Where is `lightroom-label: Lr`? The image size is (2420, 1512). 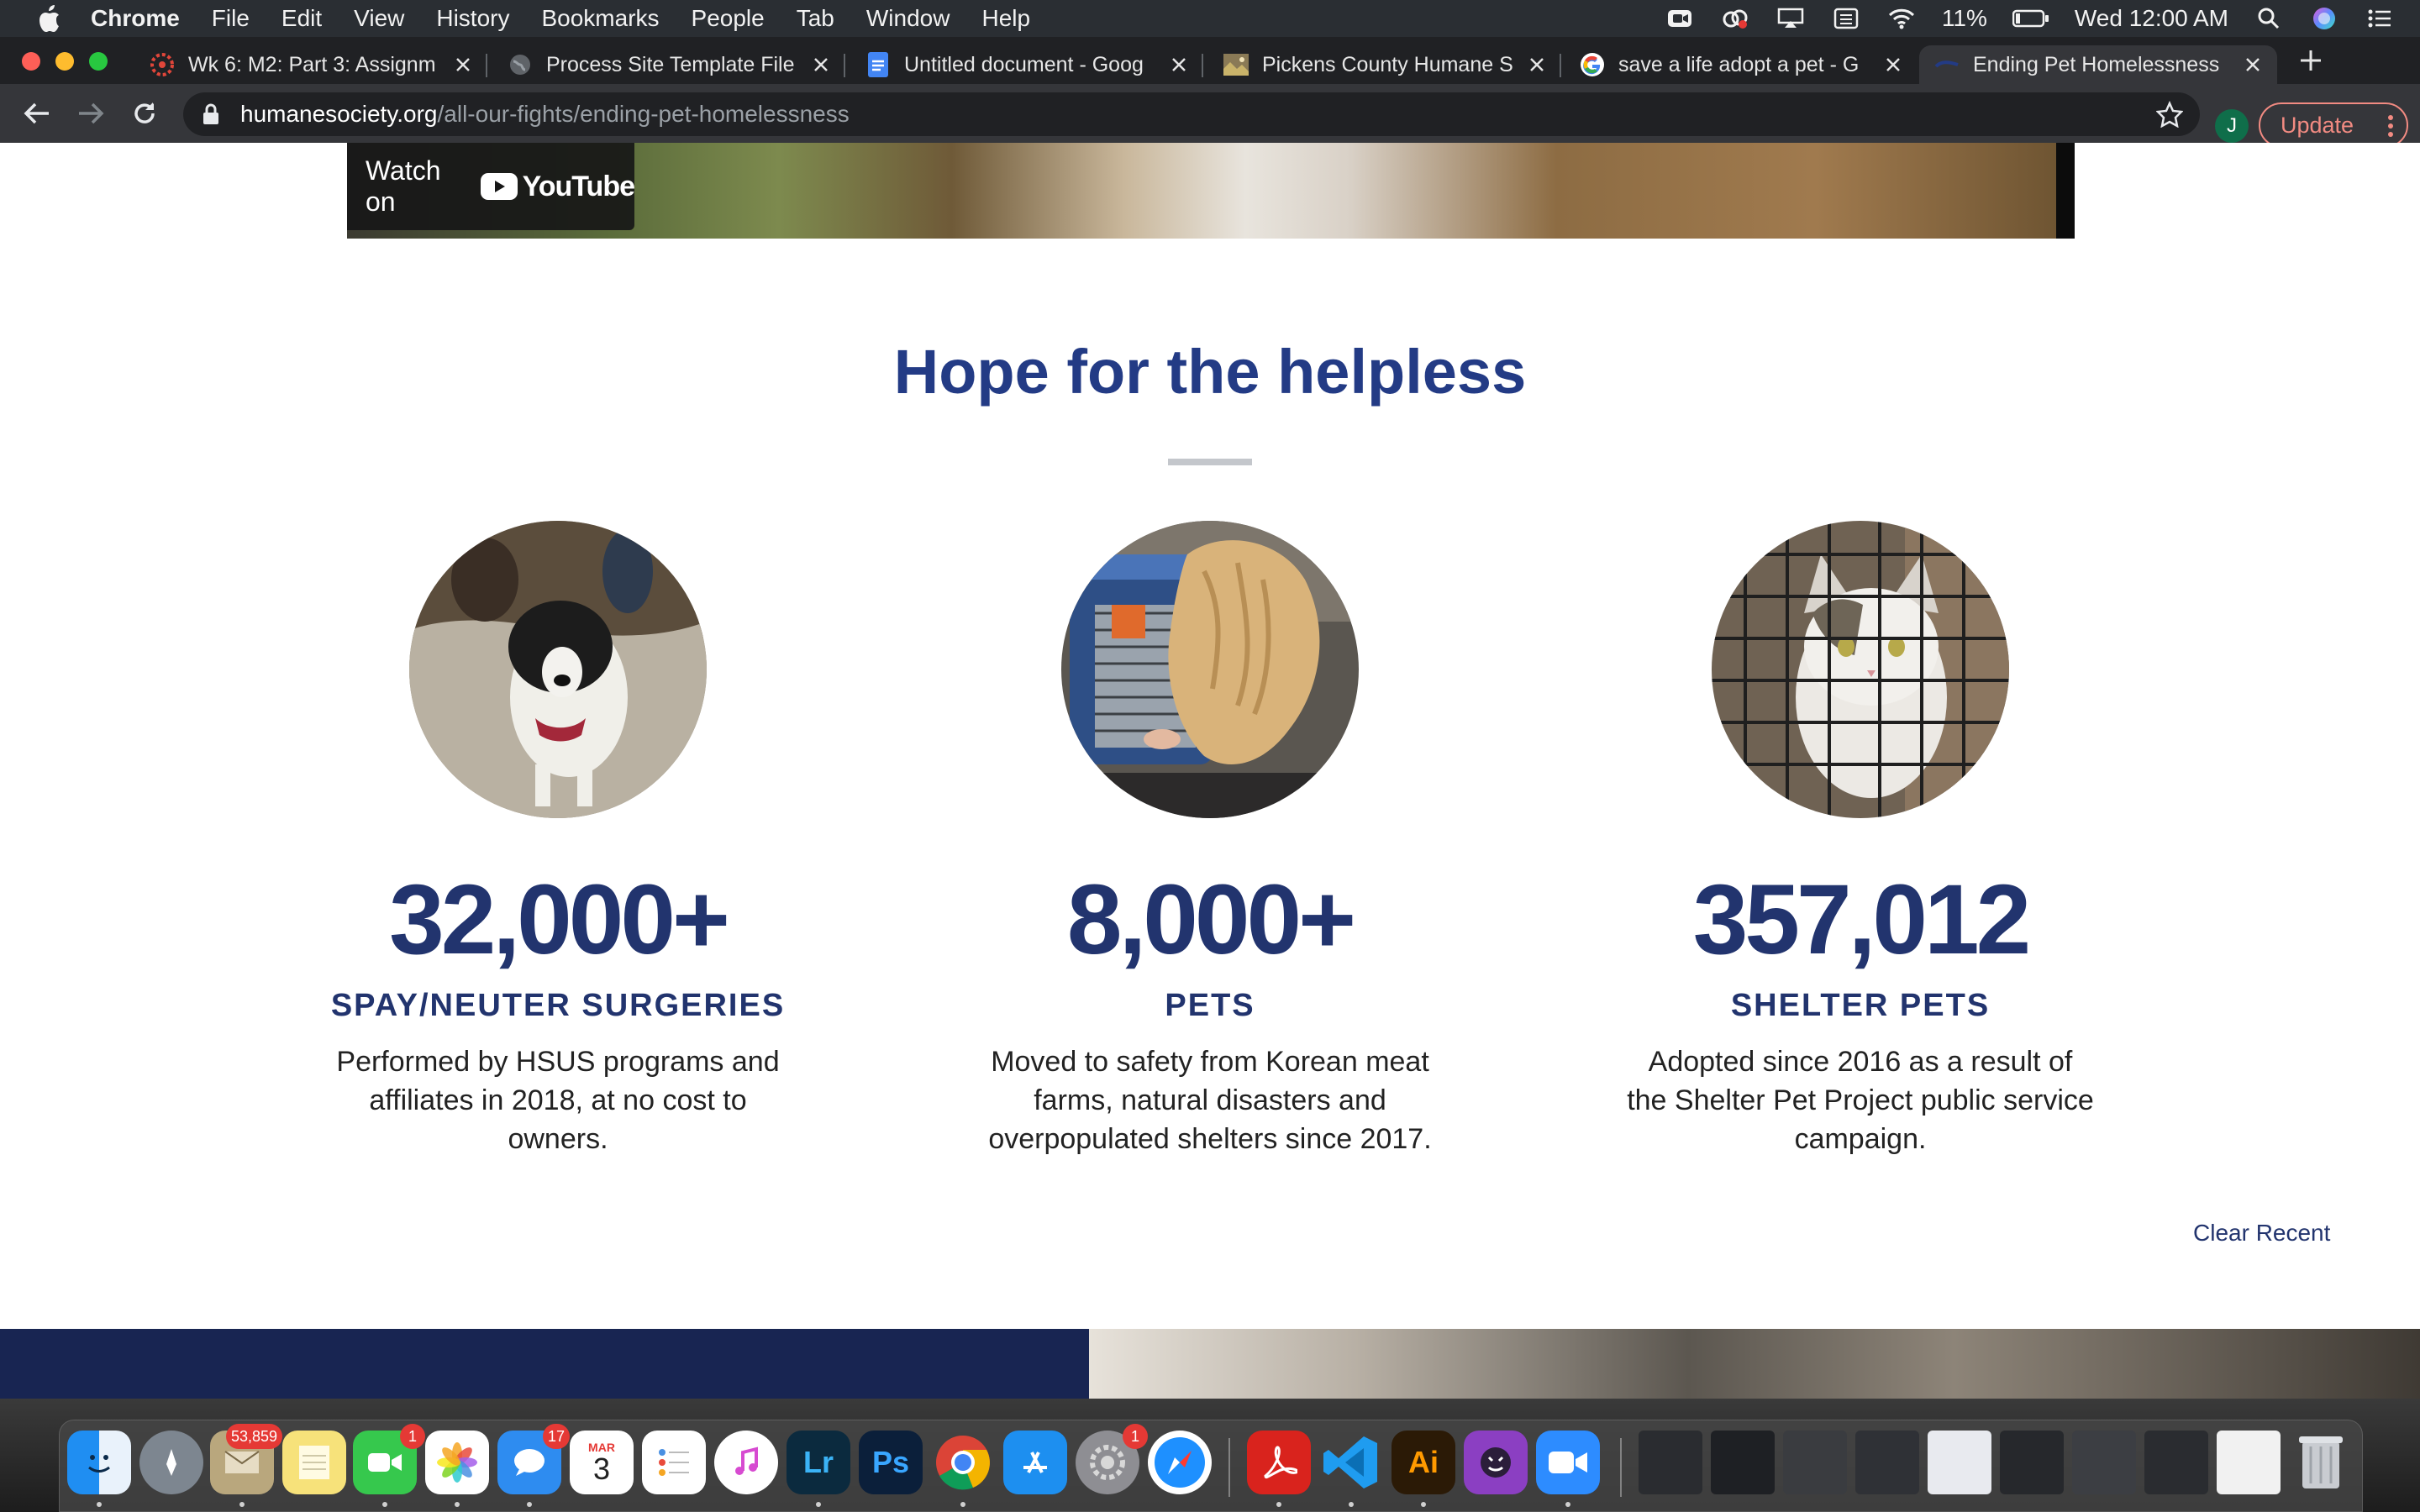 lightroom-label: Lr is located at coordinates (818, 1462).